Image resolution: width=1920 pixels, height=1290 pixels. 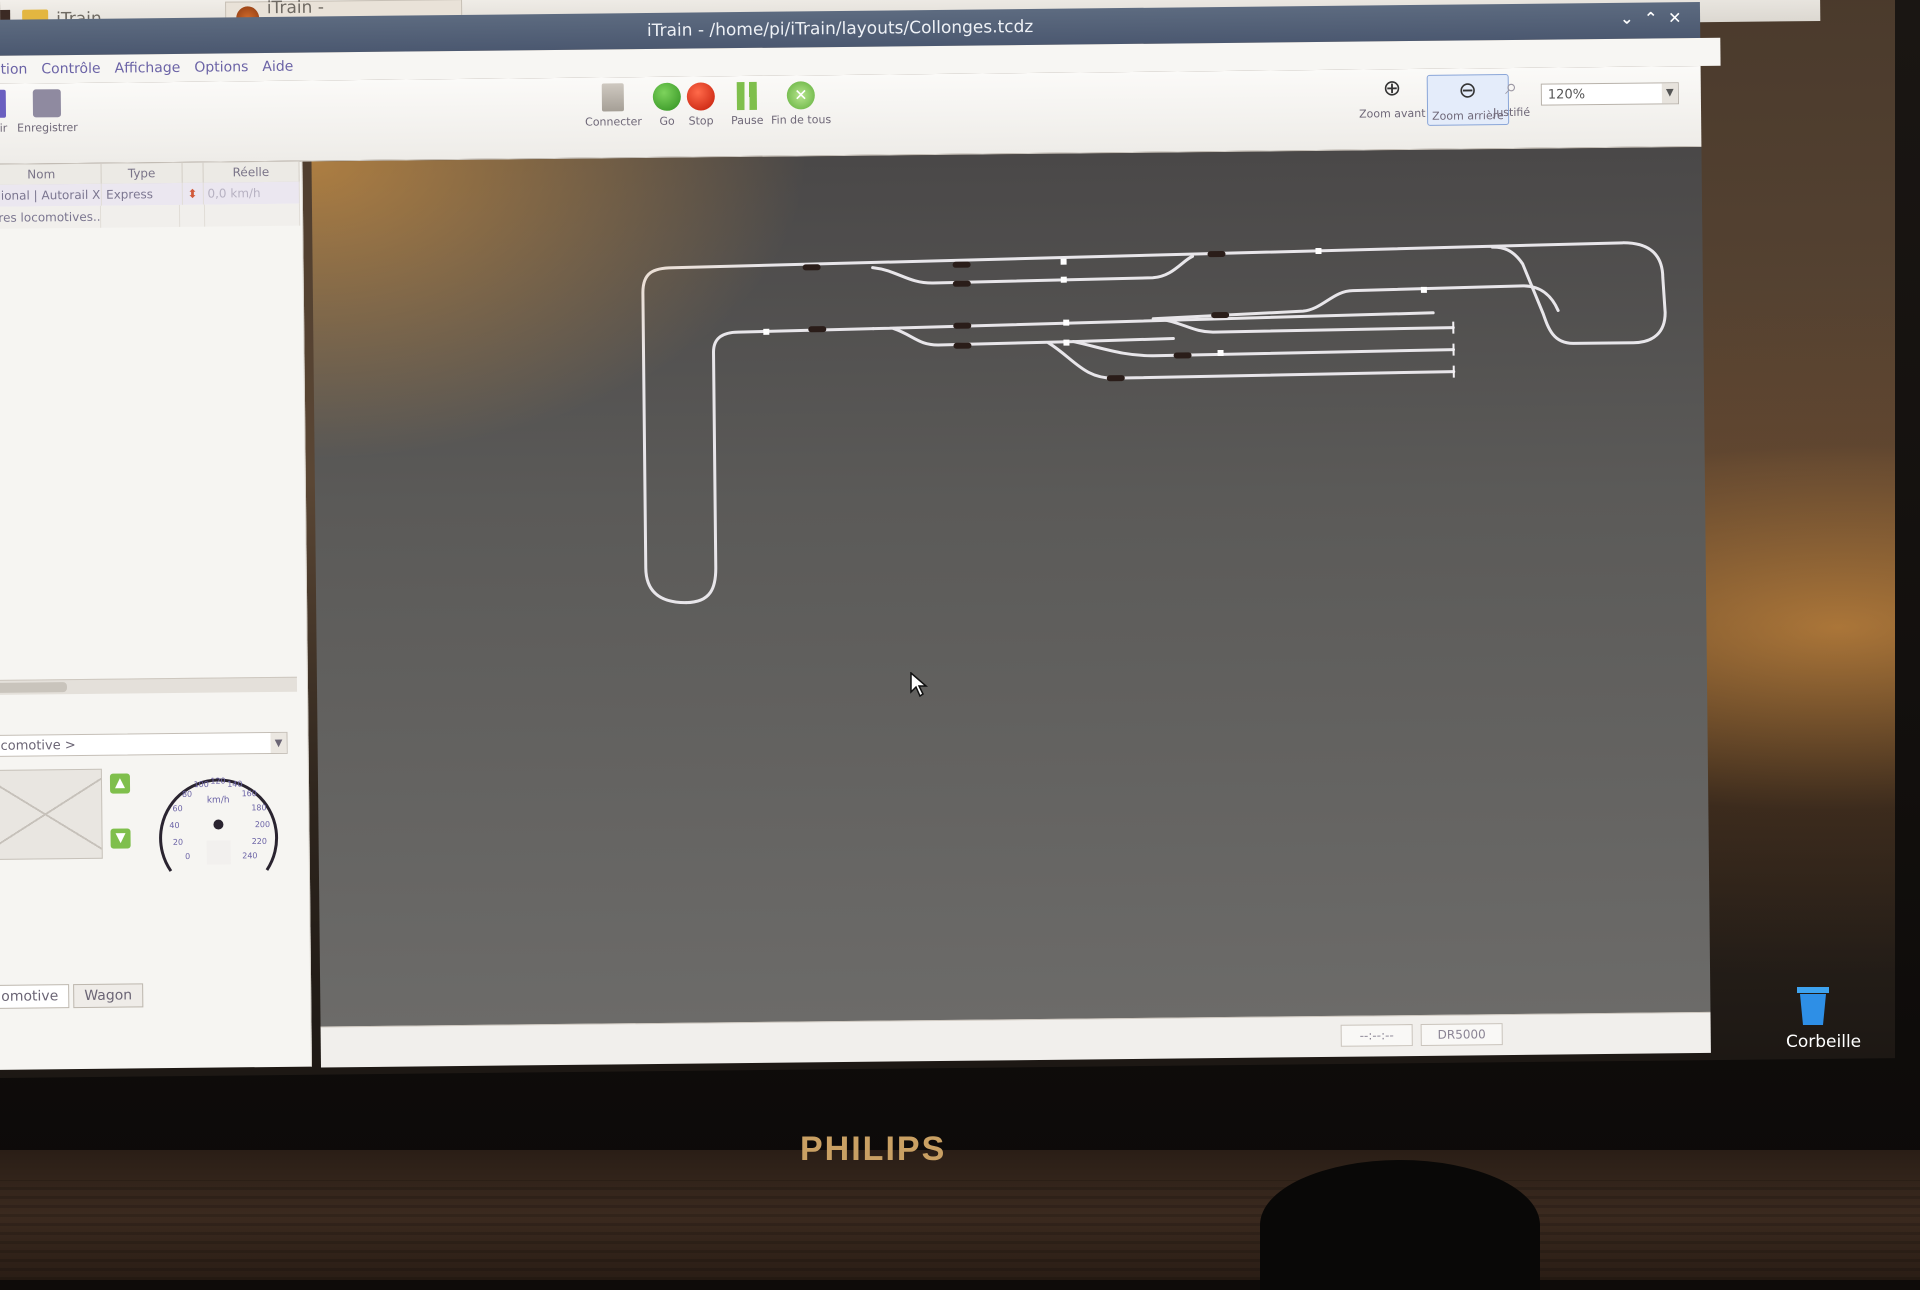 What do you see at coordinates (1823, 1042) in the screenshot?
I see `trash-label: Corbeille` at bounding box center [1823, 1042].